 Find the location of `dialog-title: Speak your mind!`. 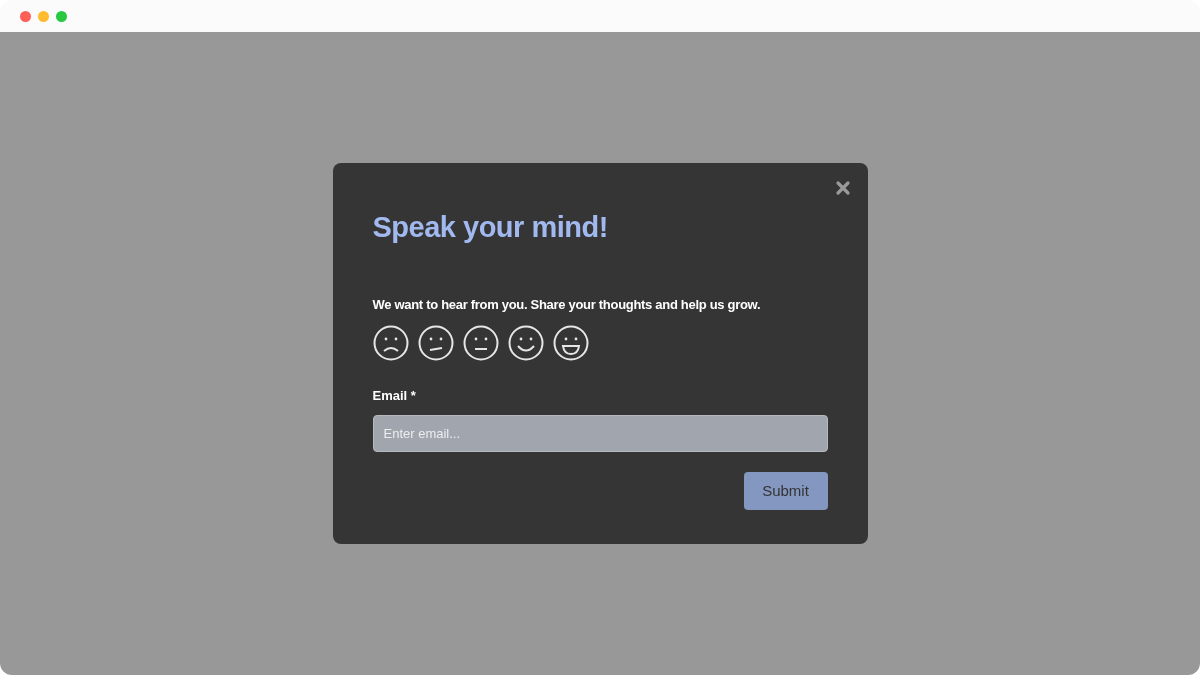

dialog-title: Speak your mind! is located at coordinates (490, 227).